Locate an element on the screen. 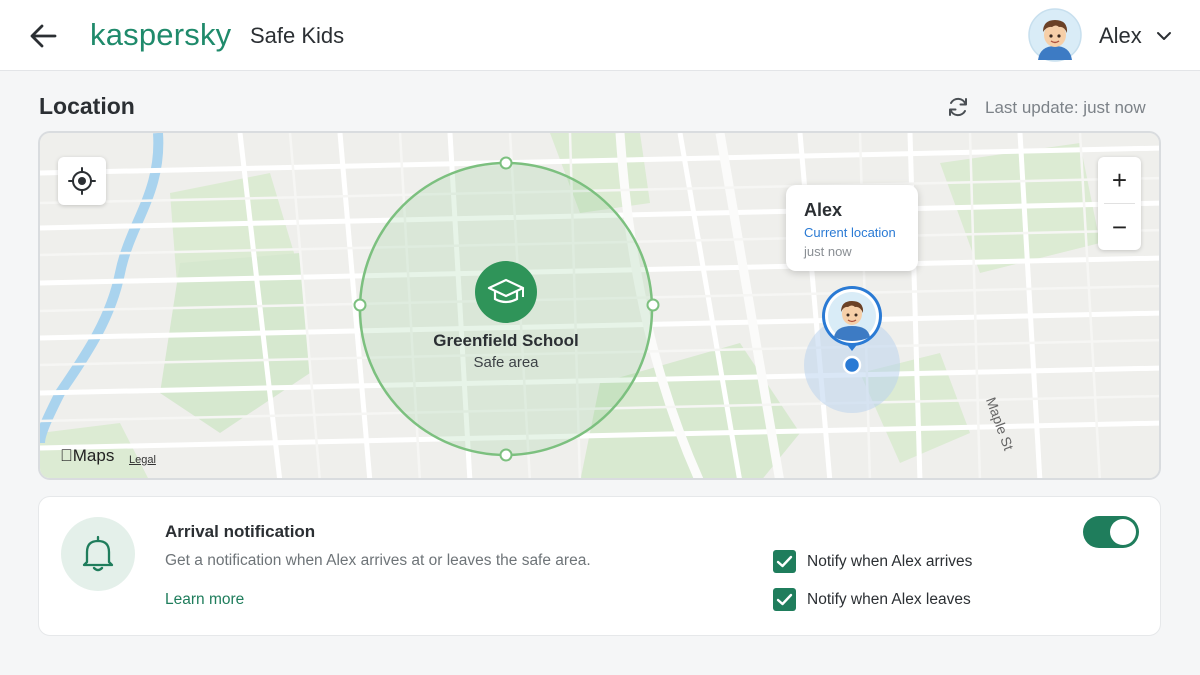 This screenshot has width=1200, height=675. notification-title: Arrival notification is located at coordinates (240, 531).